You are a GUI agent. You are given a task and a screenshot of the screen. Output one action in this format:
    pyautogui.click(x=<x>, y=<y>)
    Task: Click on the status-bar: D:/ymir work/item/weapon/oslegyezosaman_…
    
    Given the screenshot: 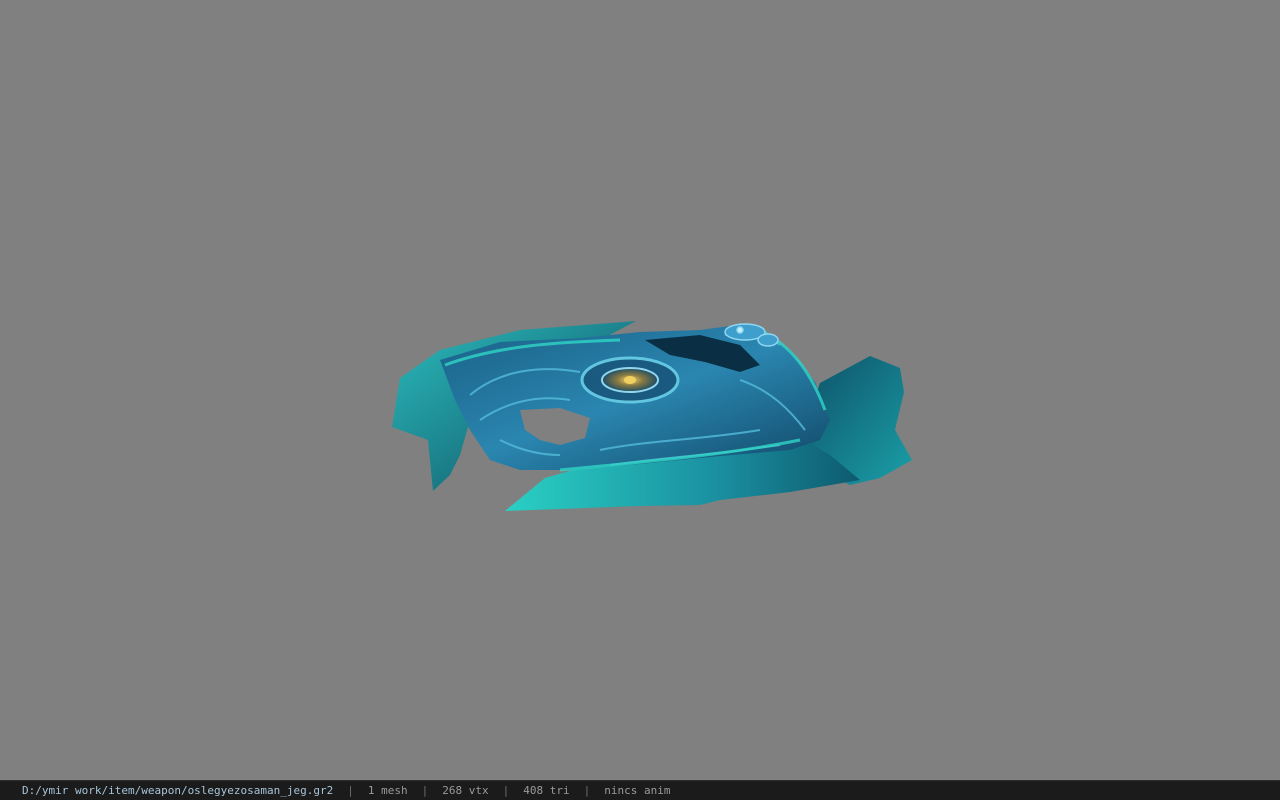 What is the action you would take?
    pyautogui.click(x=640, y=790)
    